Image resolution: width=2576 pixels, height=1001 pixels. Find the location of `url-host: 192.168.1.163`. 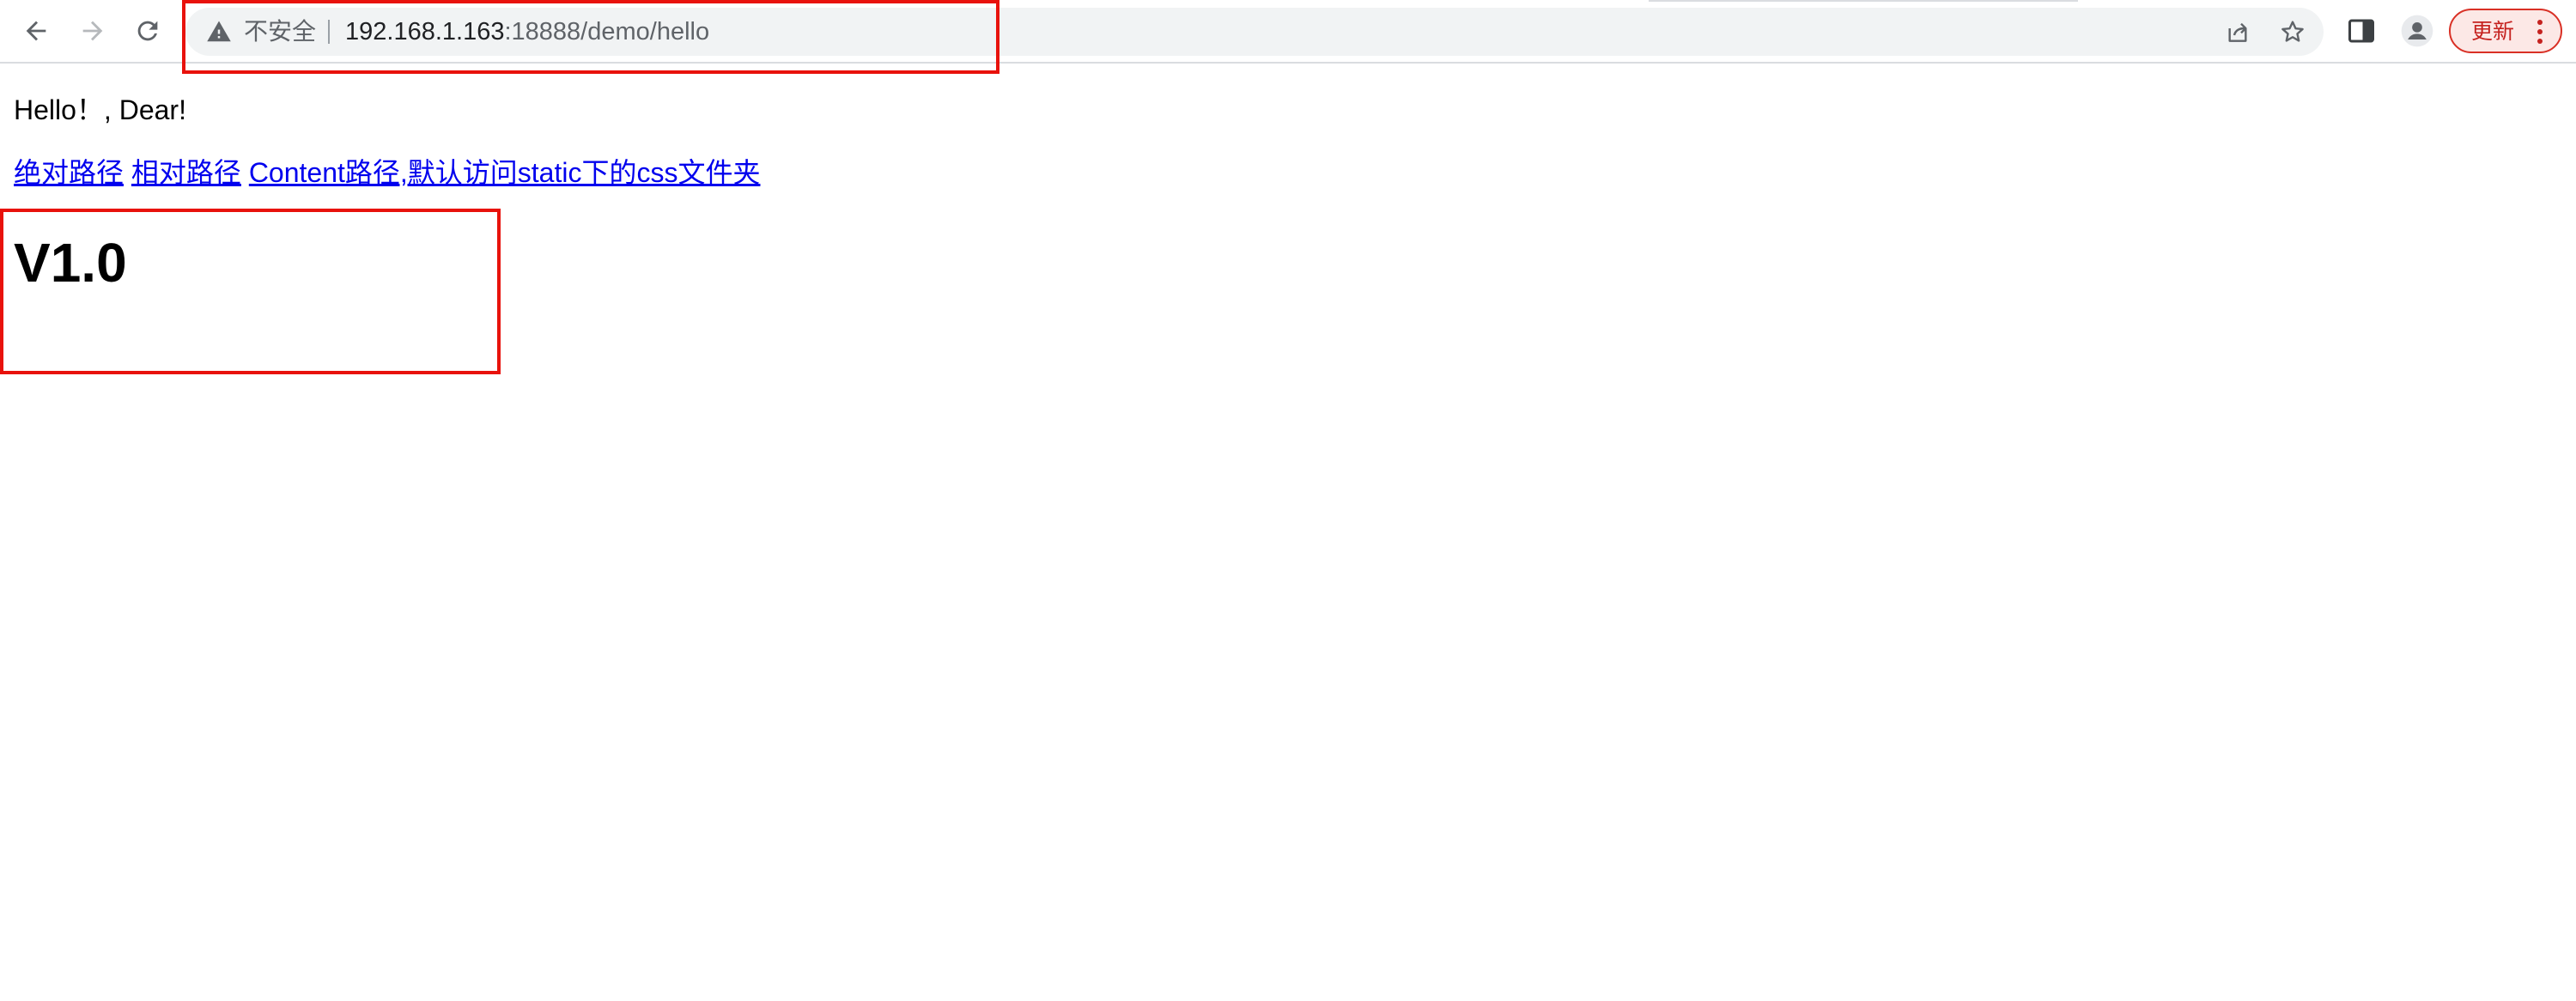

url-host: 192.168.1.163 is located at coordinates (425, 32).